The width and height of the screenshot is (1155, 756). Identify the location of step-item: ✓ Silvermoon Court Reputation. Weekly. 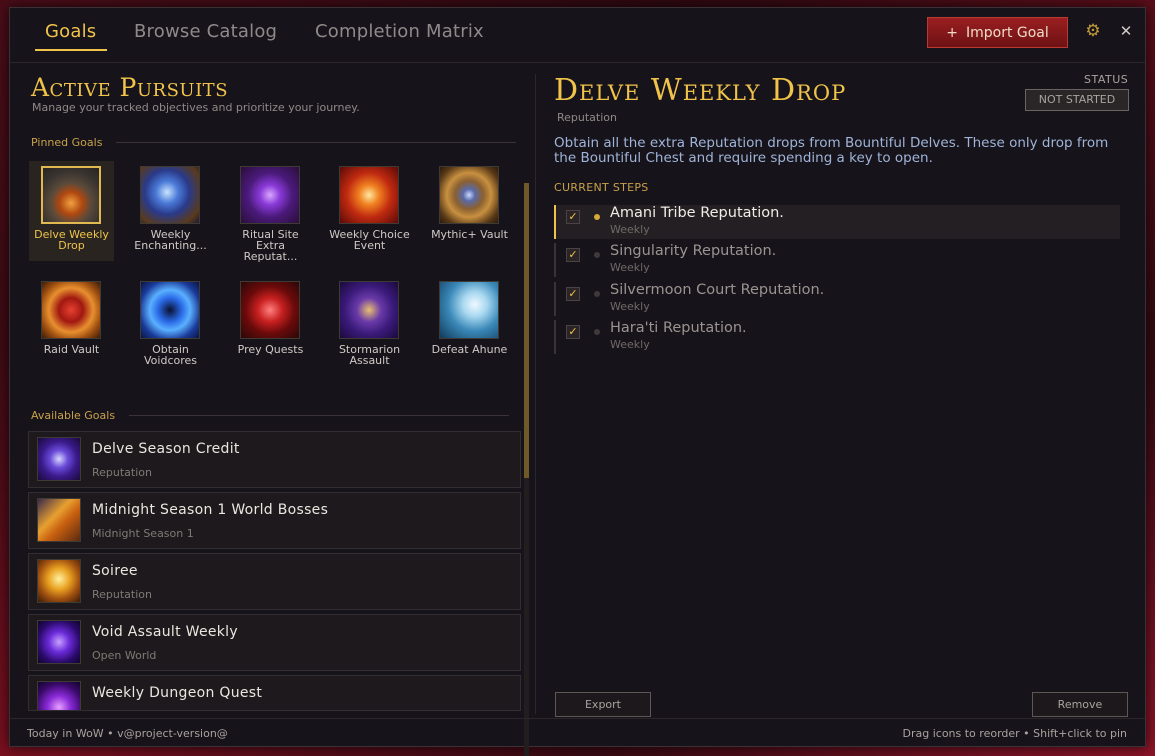
(837, 299).